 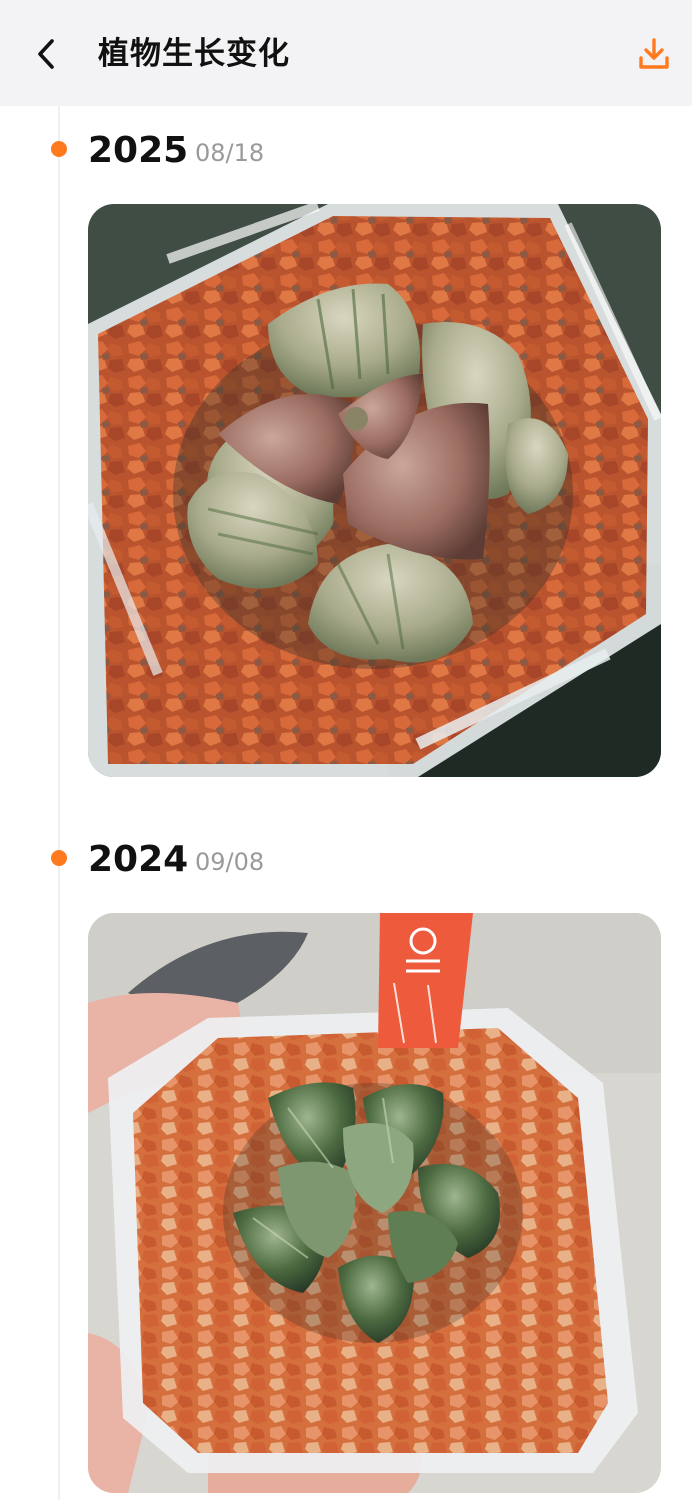 I want to click on download-button, so click(x=654, y=54).